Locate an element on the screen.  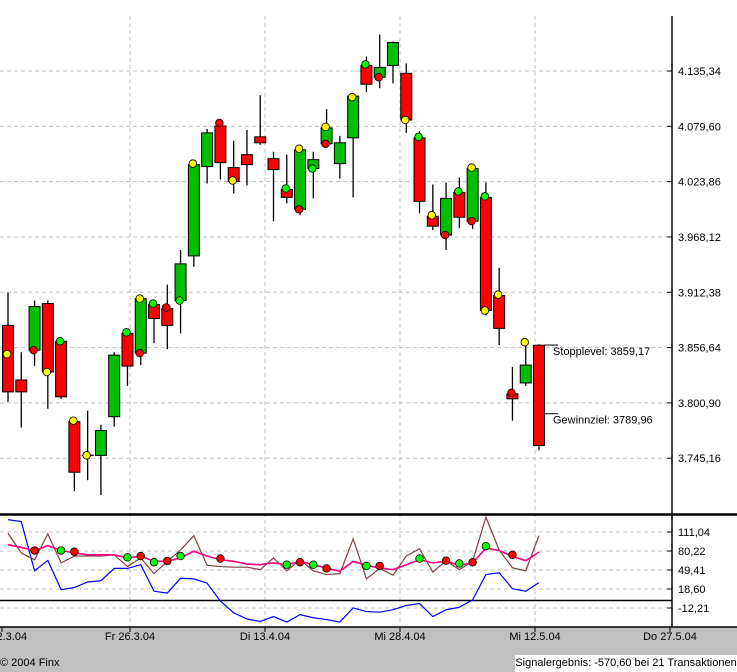
date-label: Fr 26.3.04 is located at coordinates (130, 637).